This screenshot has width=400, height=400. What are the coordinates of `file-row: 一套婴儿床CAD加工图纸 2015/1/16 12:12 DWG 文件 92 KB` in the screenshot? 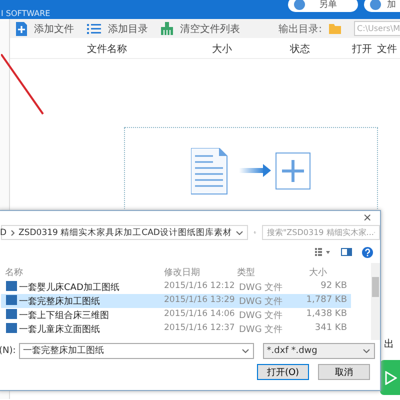 It's located at (176, 287).